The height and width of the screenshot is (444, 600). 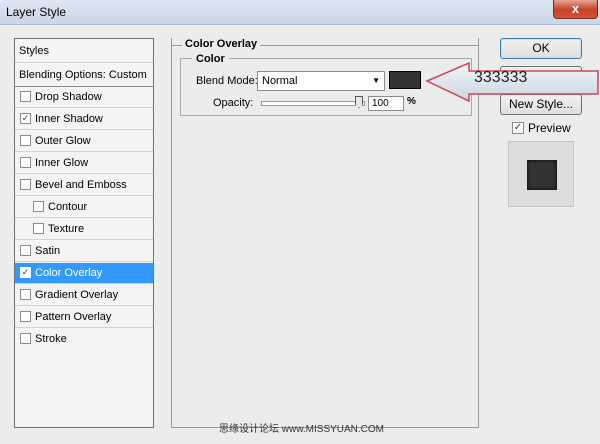 I want to click on overlay-color-swatch, so click(x=405, y=80).